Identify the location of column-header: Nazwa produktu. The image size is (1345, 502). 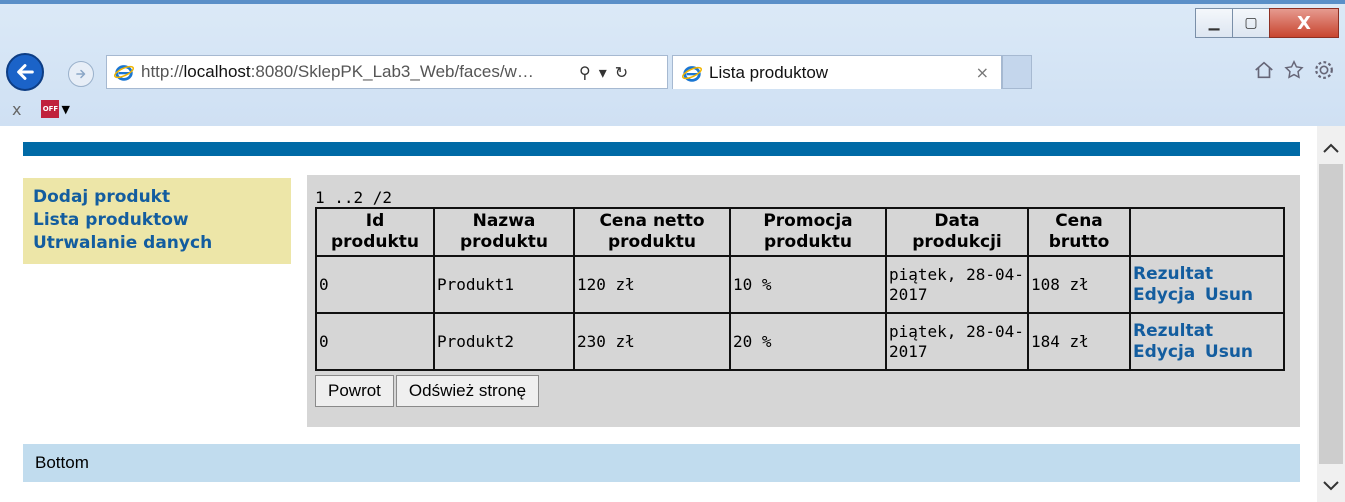
(504, 232).